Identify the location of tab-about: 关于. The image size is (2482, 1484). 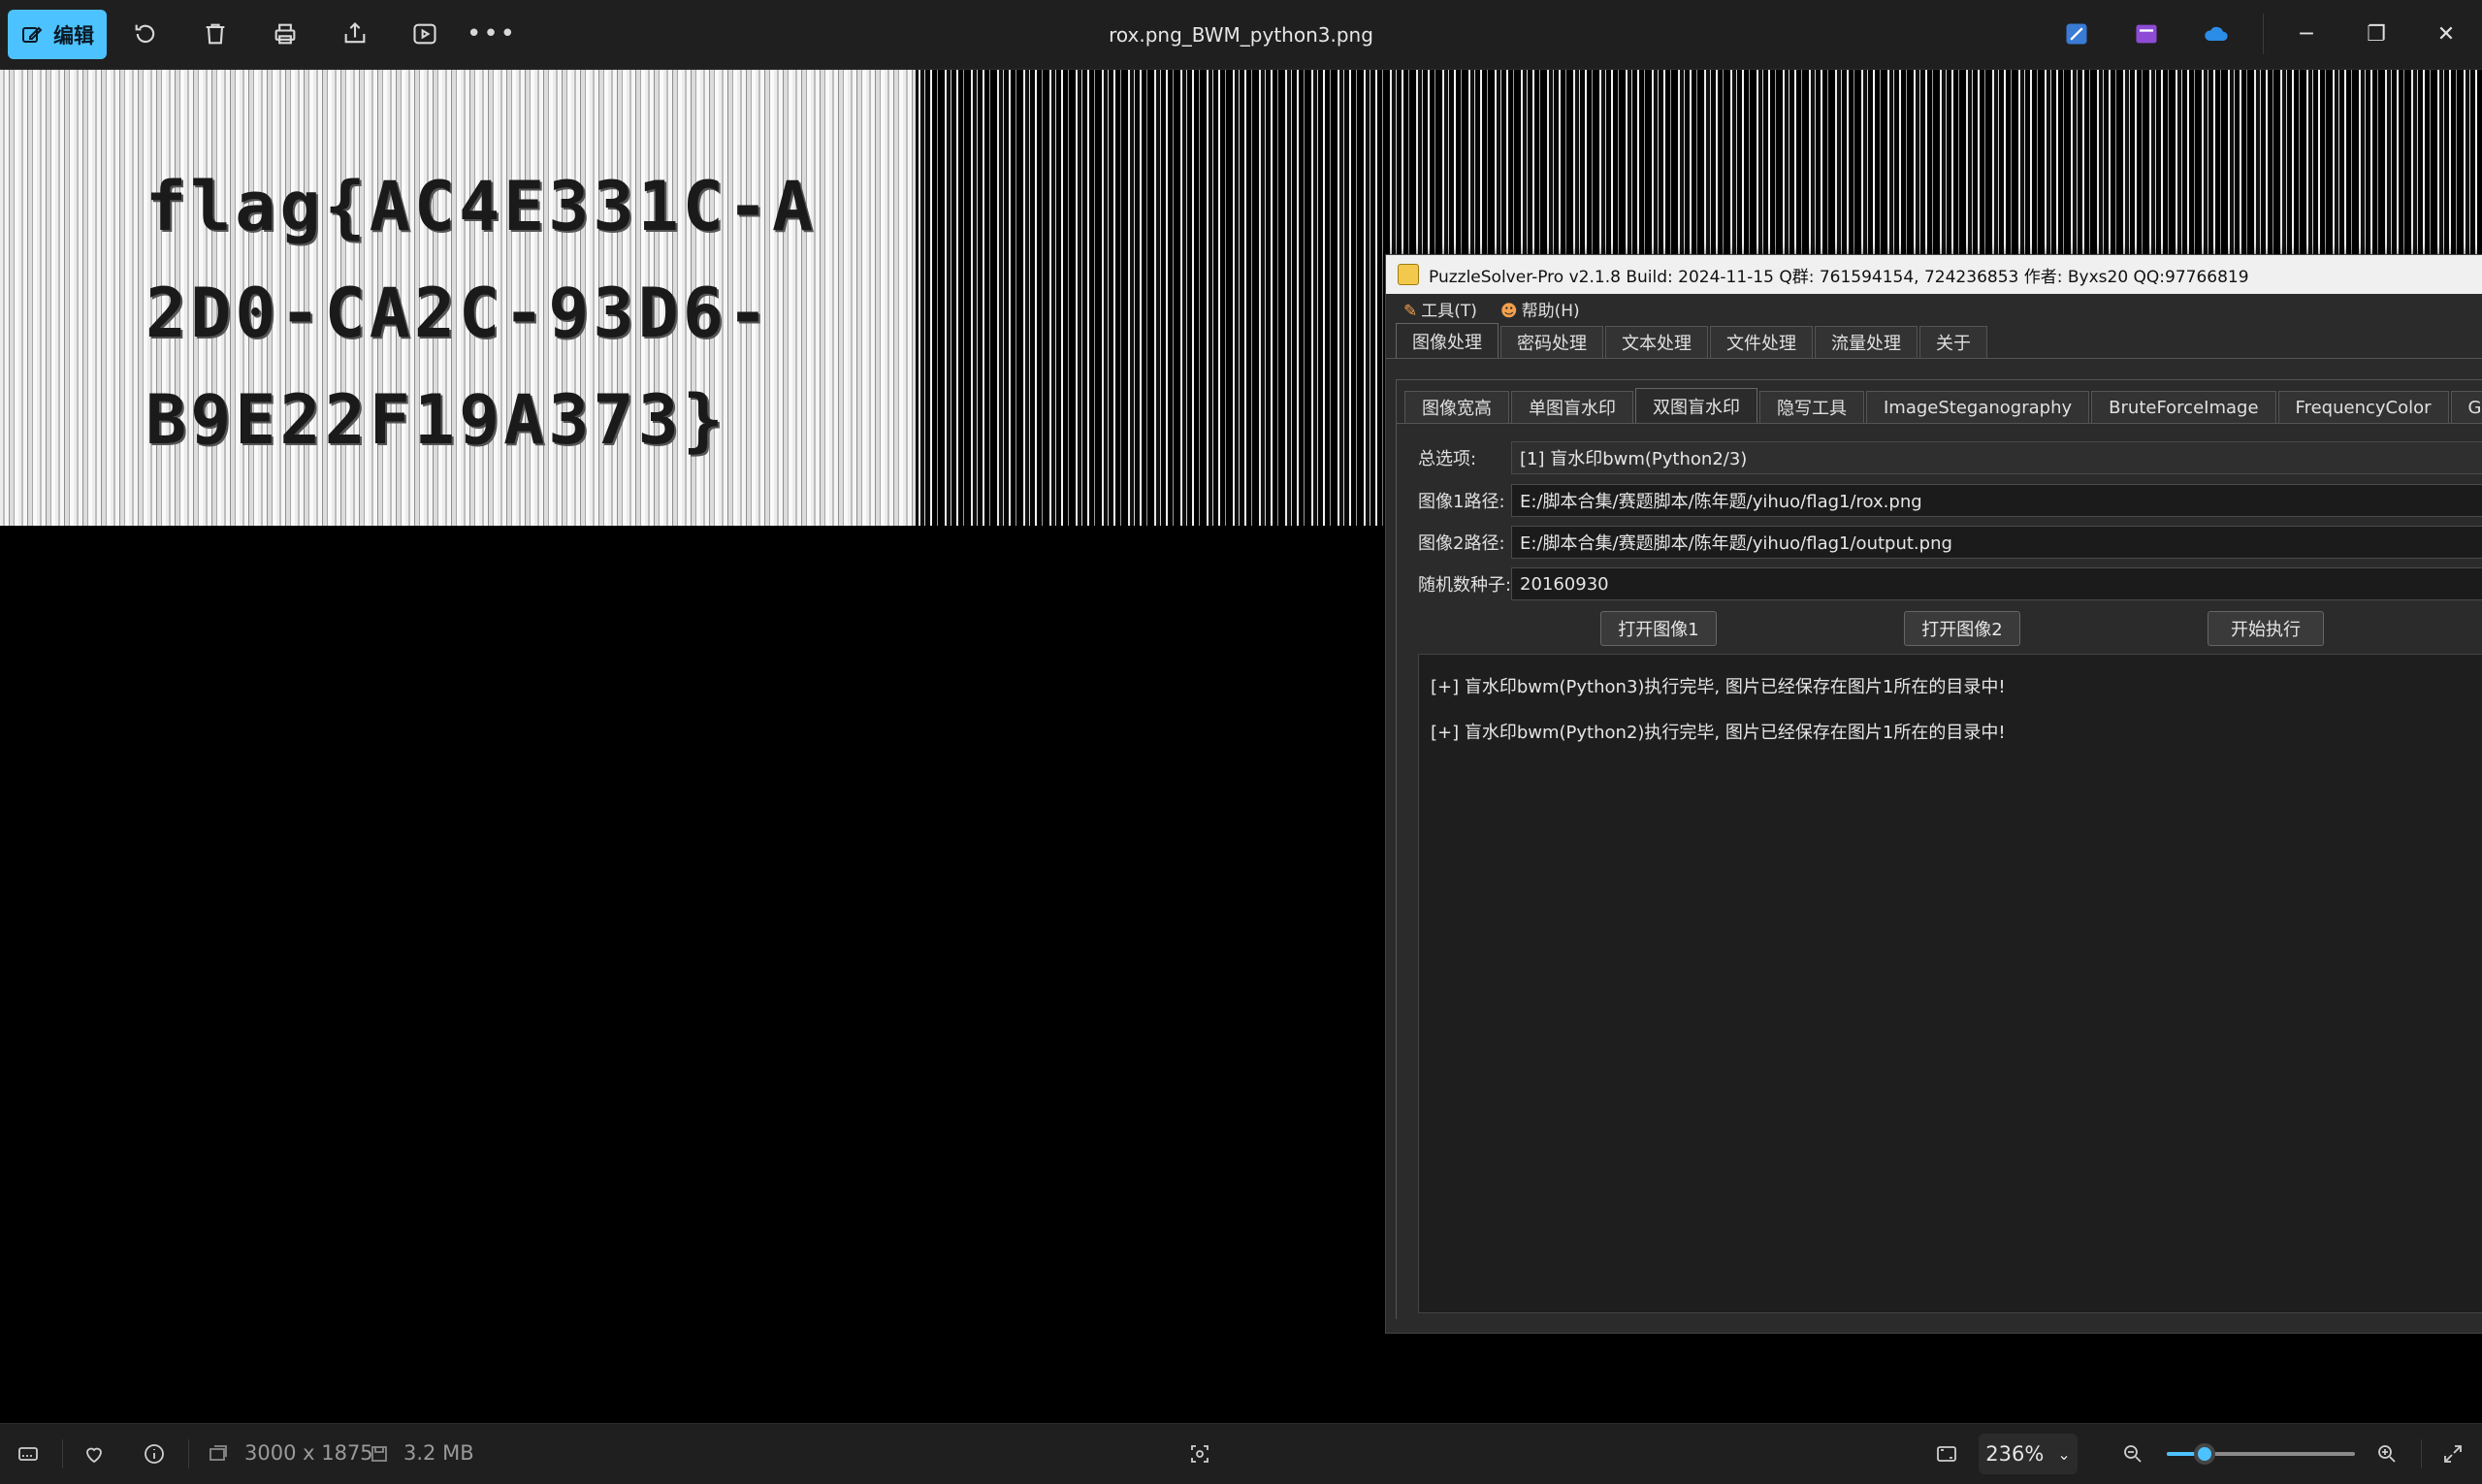
(1953, 342).